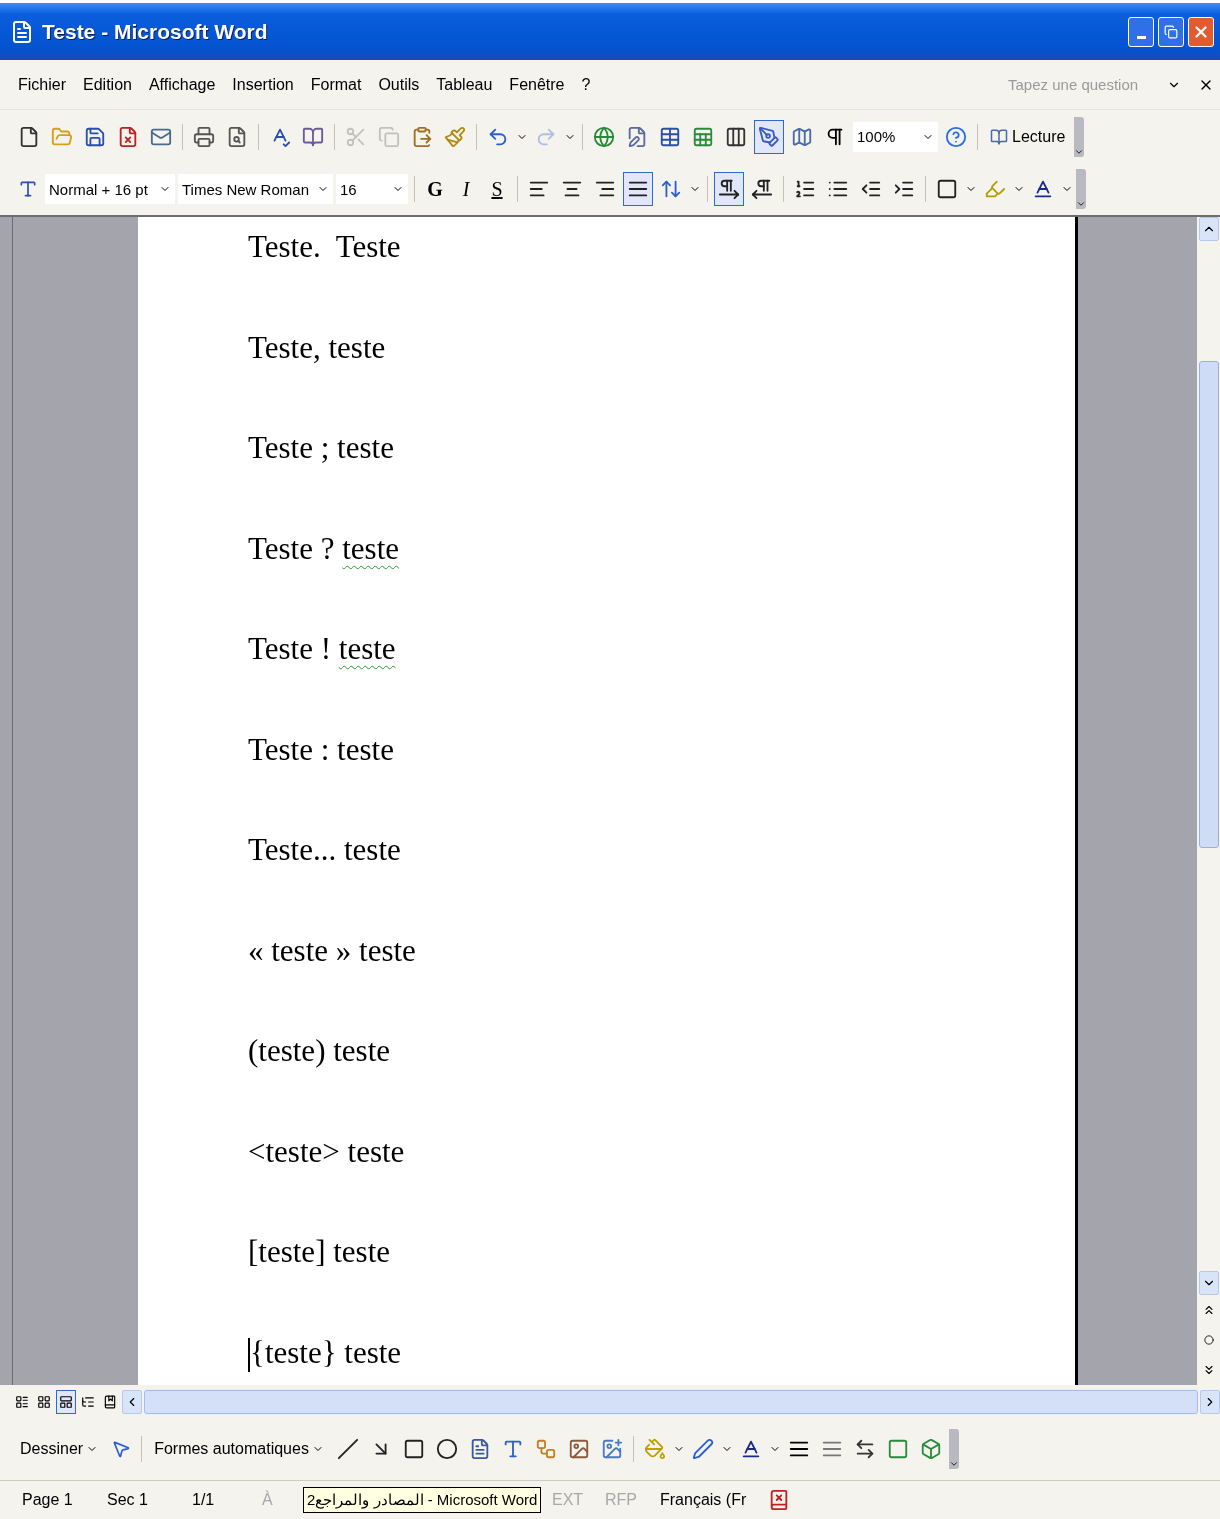 The width and height of the screenshot is (1220, 1519). What do you see at coordinates (497, 189) in the screenshot?
I see `format-button: S` at bounding box center [497, 189].